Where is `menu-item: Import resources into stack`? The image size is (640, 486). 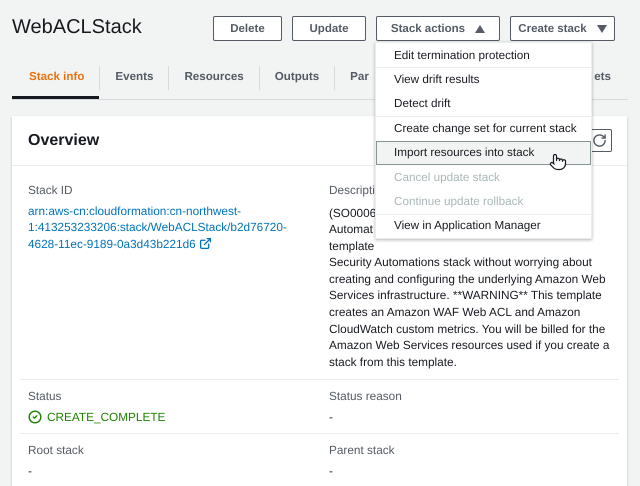 menu-item: Import resources into stack is located at coordinates (483, 152).